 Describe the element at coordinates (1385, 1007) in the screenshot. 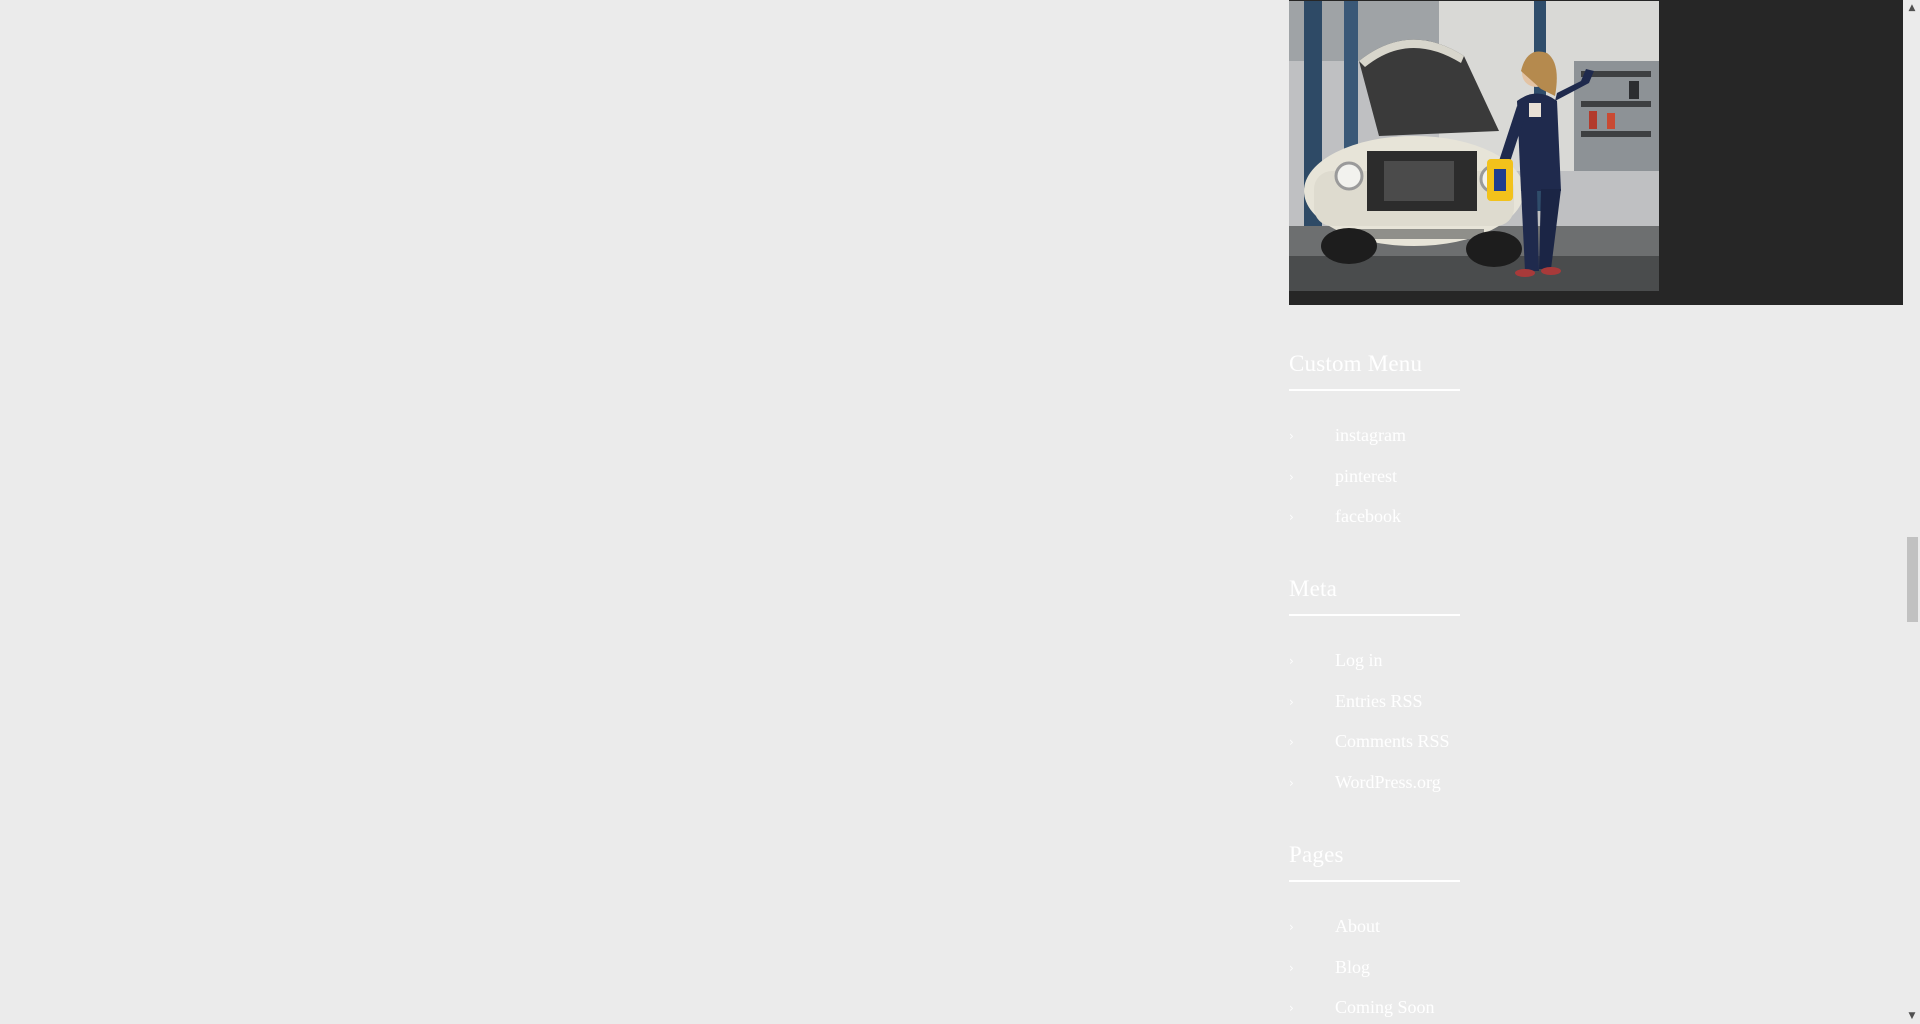

I see `page-link-coming-soon: Coming Soon` at that location.